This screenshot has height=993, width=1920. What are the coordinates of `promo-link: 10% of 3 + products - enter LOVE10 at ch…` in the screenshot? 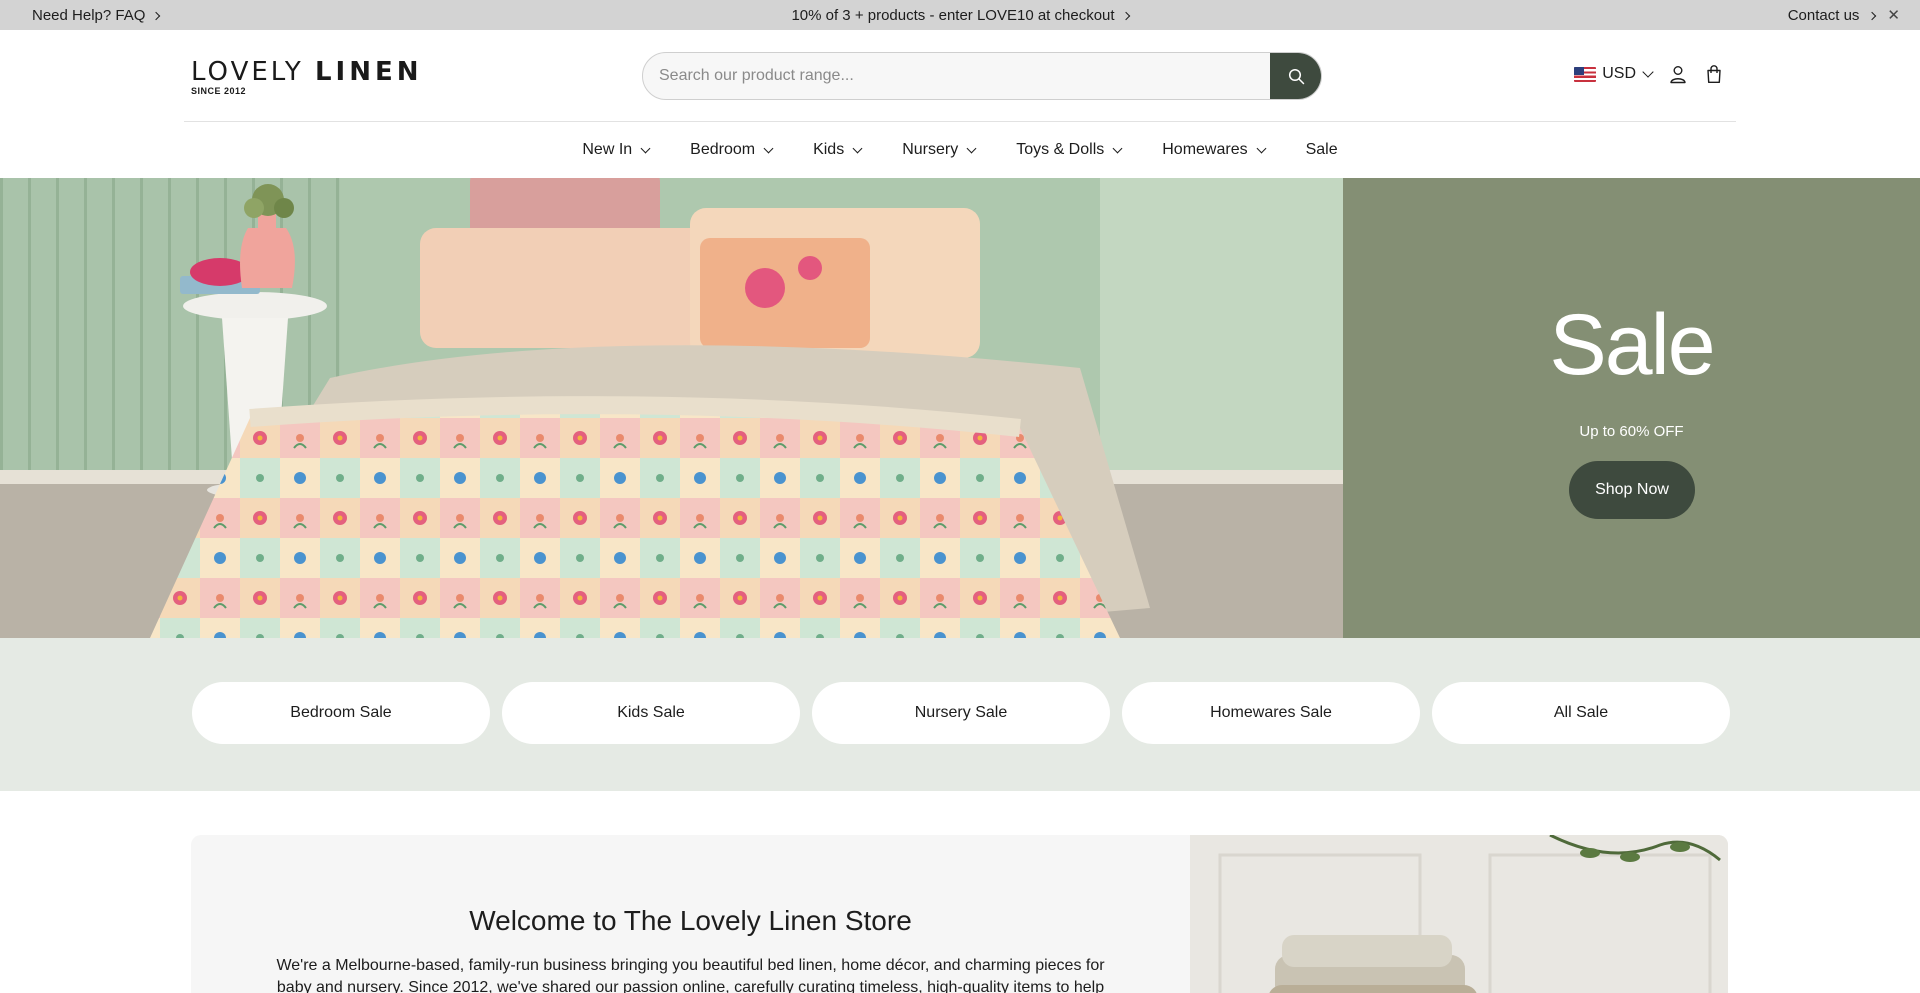 It's located at (960, 15).